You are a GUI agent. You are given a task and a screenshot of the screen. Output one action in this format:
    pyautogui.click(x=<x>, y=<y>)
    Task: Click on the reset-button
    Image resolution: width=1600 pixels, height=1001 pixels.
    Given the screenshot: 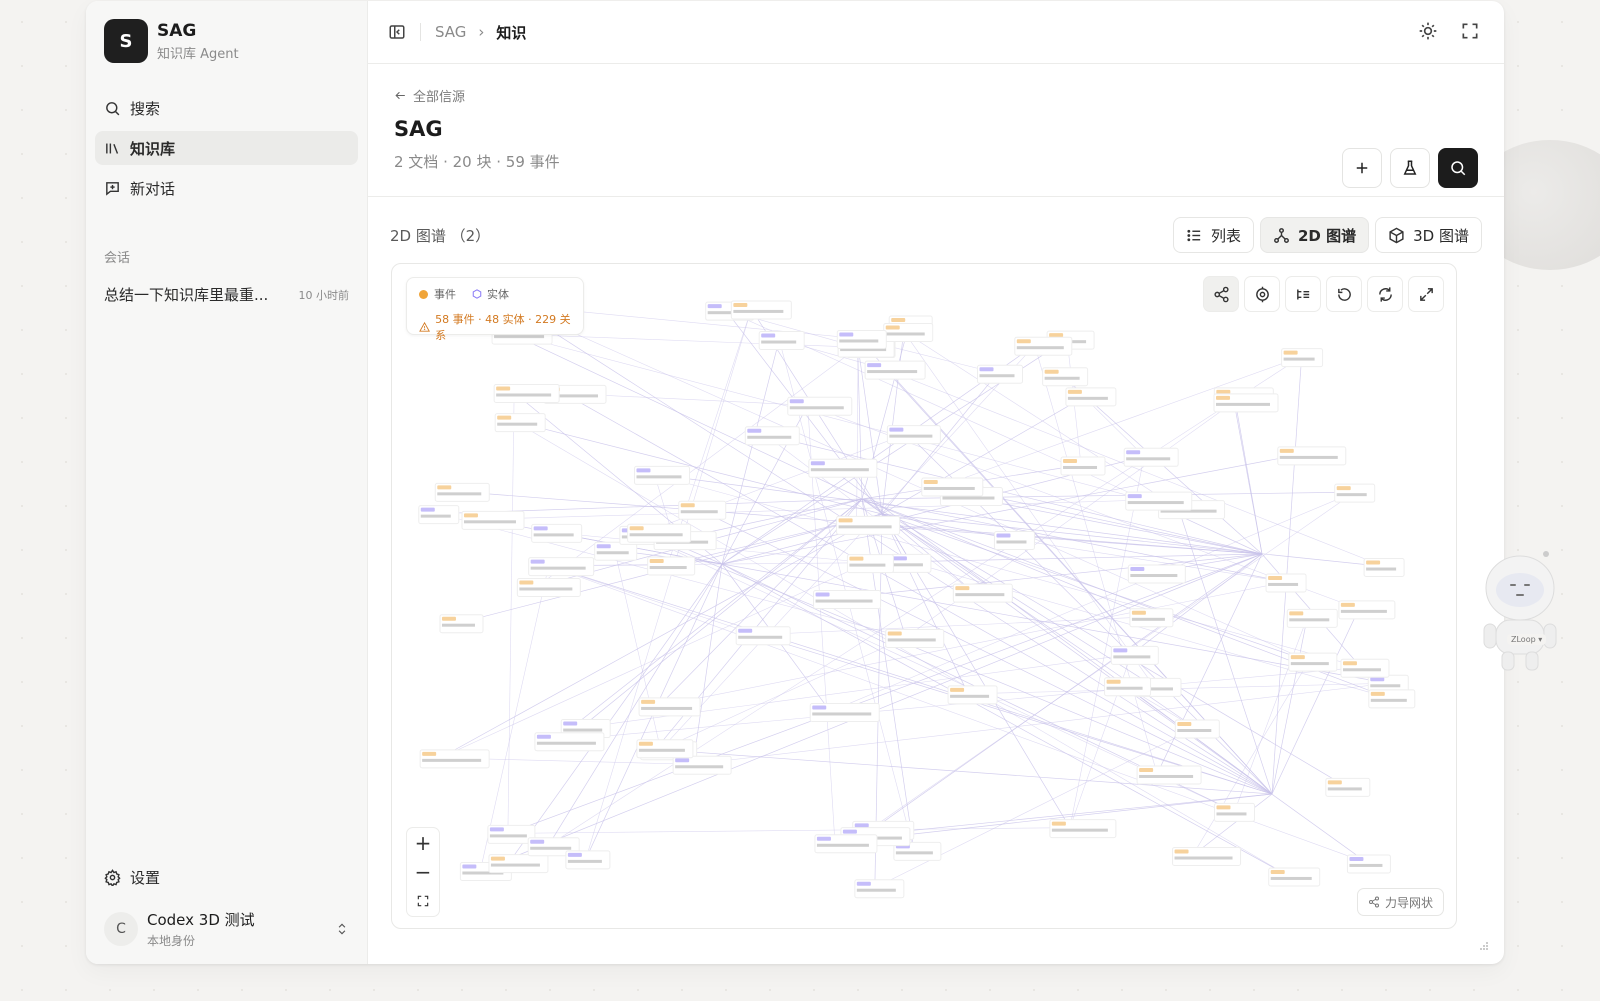 What is the action you would take?
    pyautogui.click(x=1344, y=294)
    